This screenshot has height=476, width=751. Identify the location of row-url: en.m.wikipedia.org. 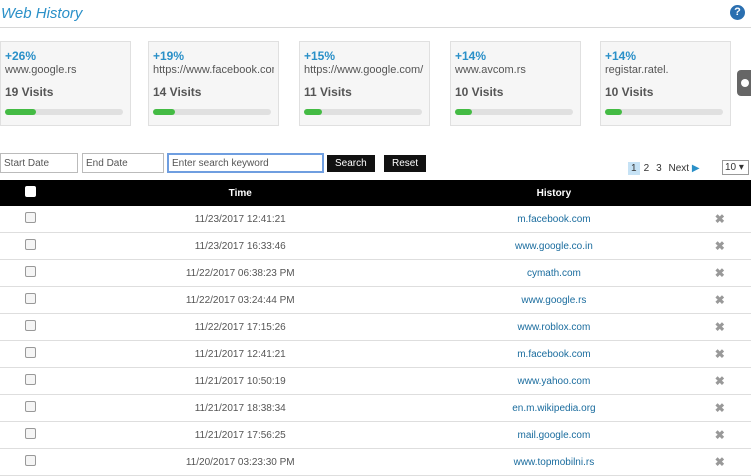
(554, 408).